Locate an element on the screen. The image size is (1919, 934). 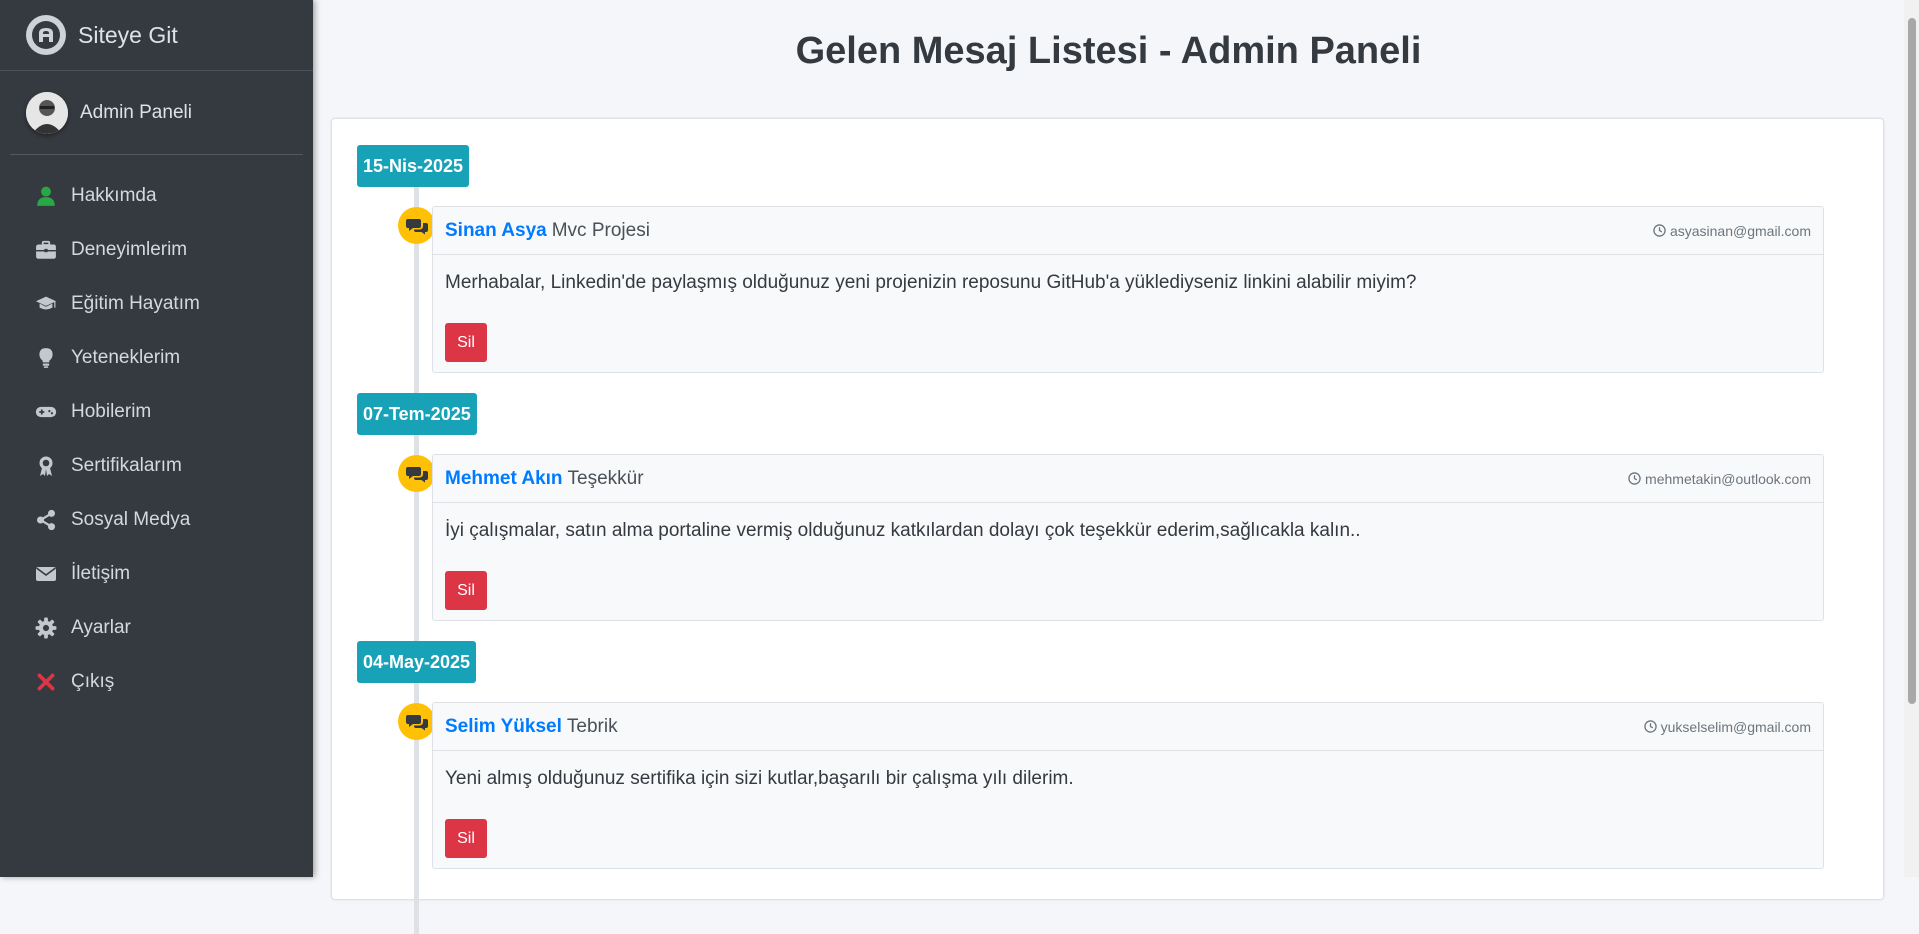
sidebar-item-ayarlar: Ayarlar is located at coordinates (156, 628).